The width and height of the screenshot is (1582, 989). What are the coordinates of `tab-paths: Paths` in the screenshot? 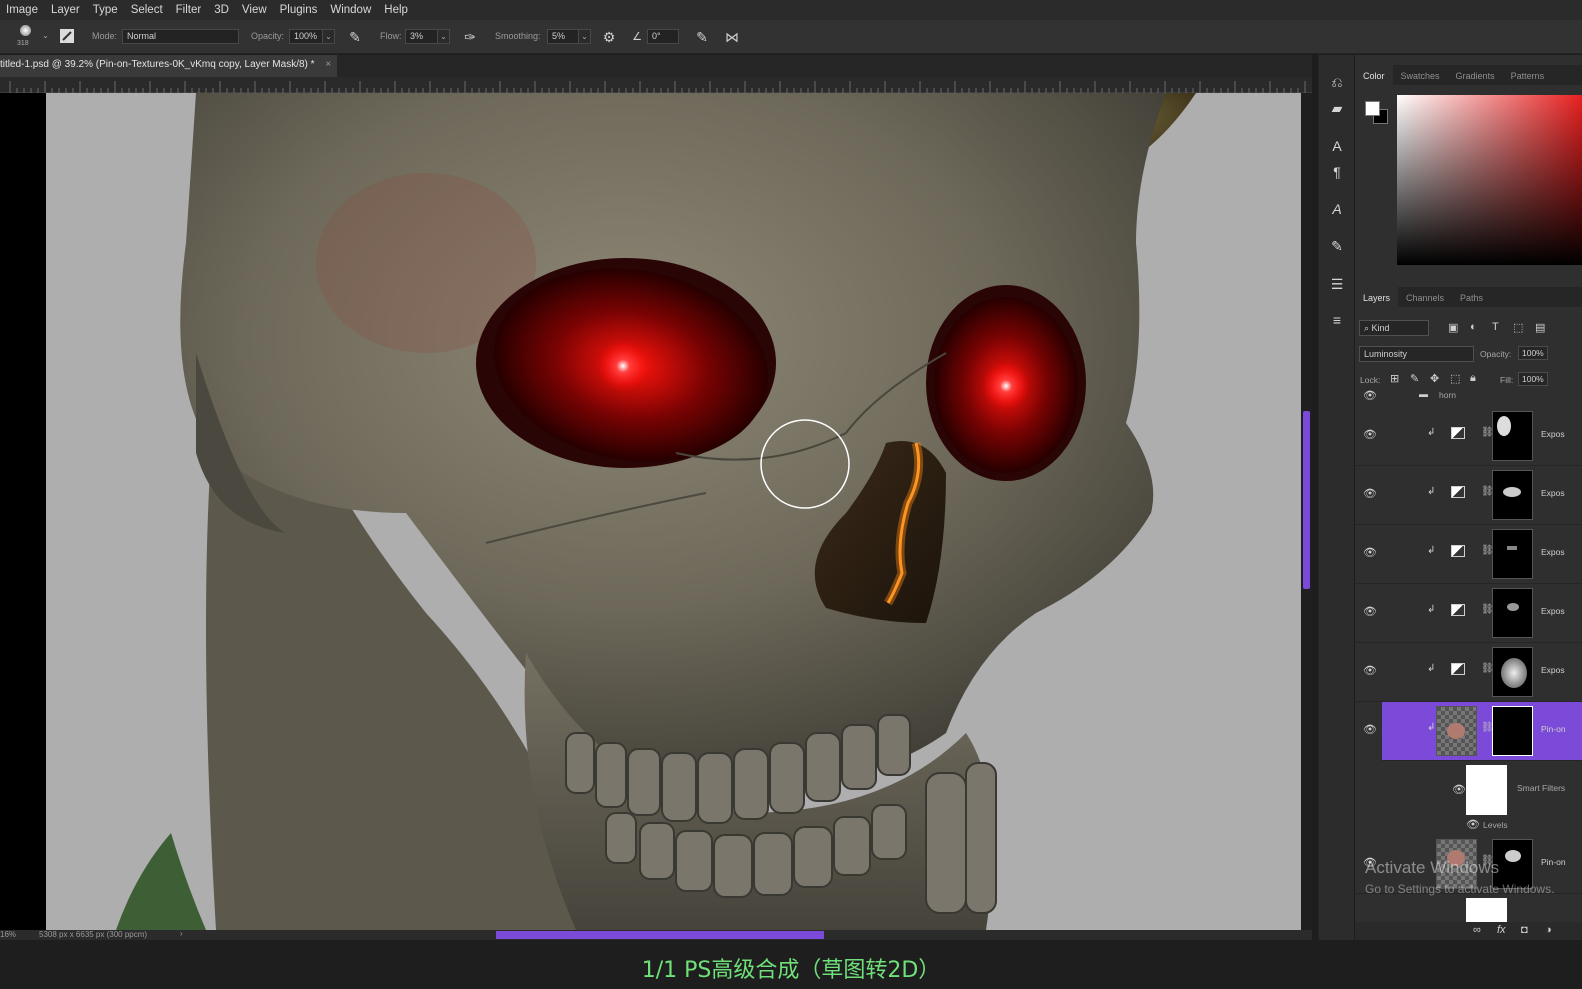 It's located at (1471, 297).